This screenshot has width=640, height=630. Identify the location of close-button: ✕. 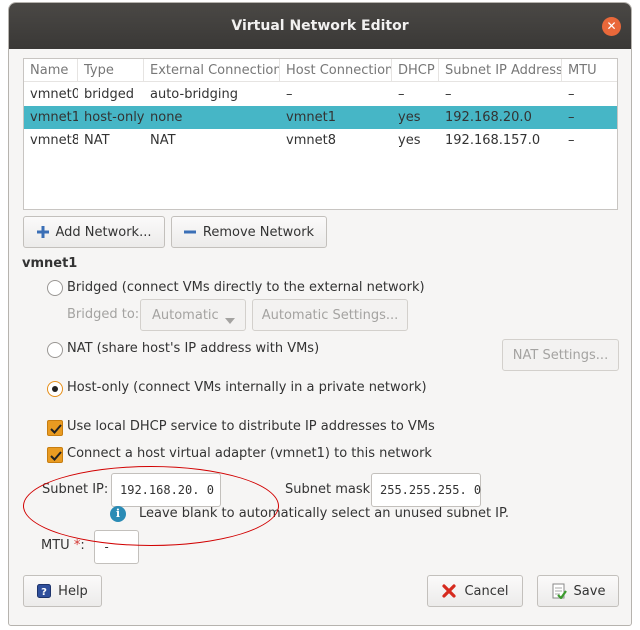
(611, 26).